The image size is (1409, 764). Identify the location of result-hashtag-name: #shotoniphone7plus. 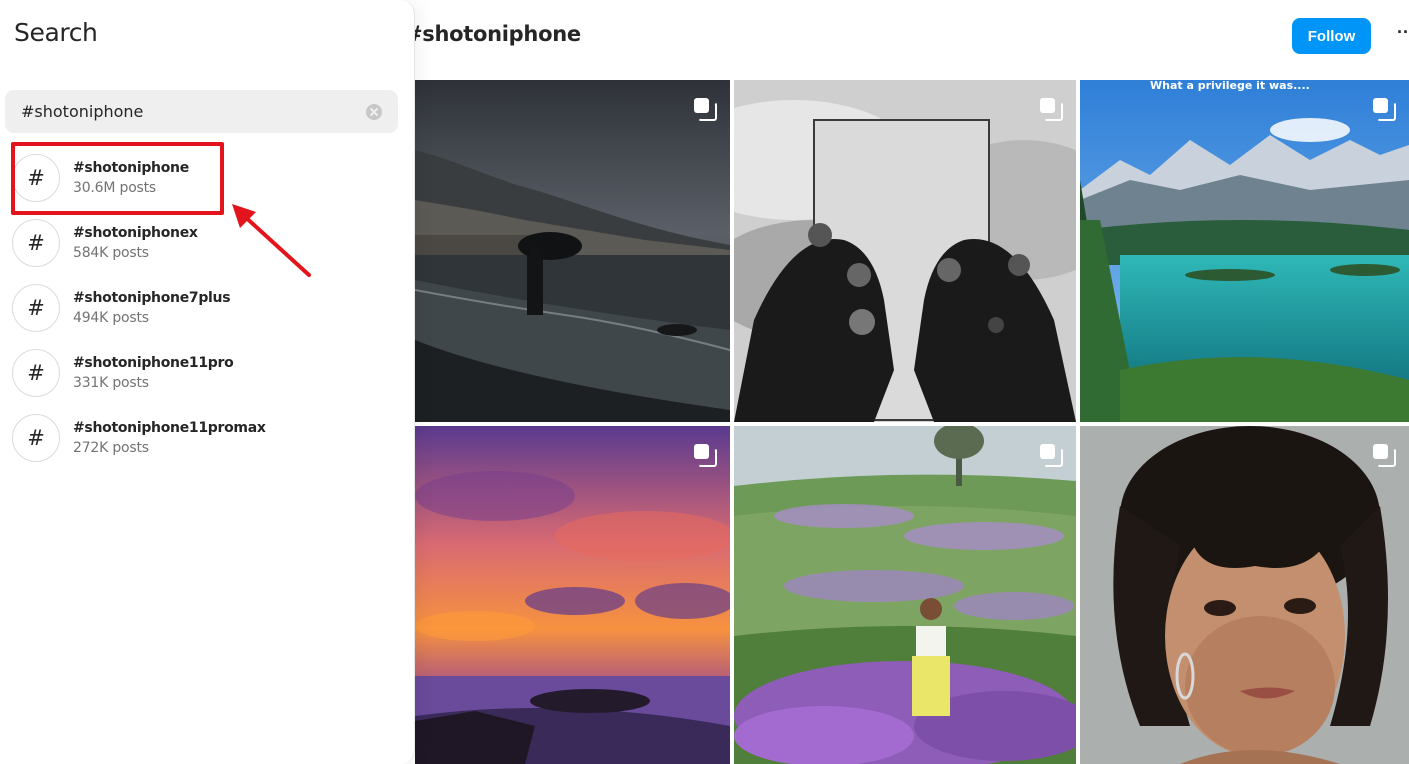
(152, 298).